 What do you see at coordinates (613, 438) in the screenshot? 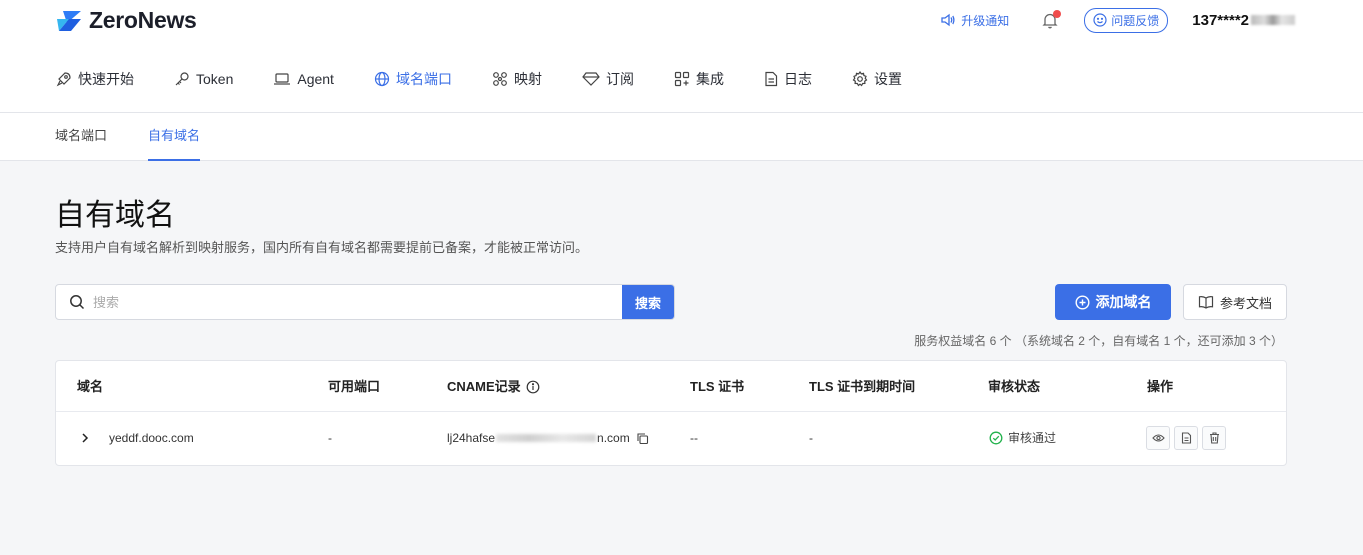
I see `cname-suffix: n.com` at bounding box center [613, 438].